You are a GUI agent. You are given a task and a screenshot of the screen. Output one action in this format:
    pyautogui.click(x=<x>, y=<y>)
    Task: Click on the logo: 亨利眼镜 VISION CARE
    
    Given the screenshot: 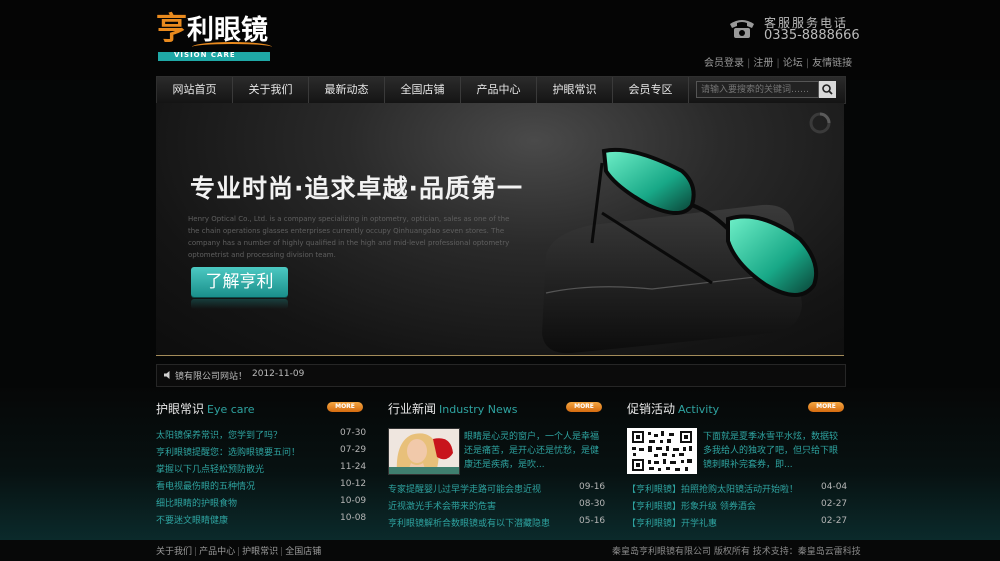 What is the action you would take?
    pyautogui.click(x=214, y=37)
    